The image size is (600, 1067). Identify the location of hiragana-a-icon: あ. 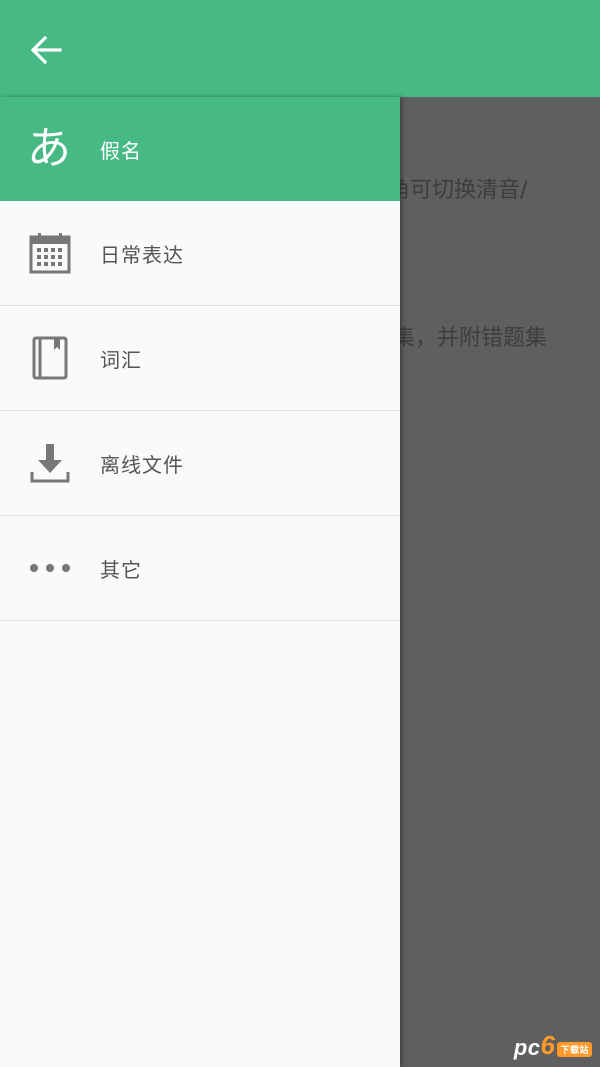
(49, 148).